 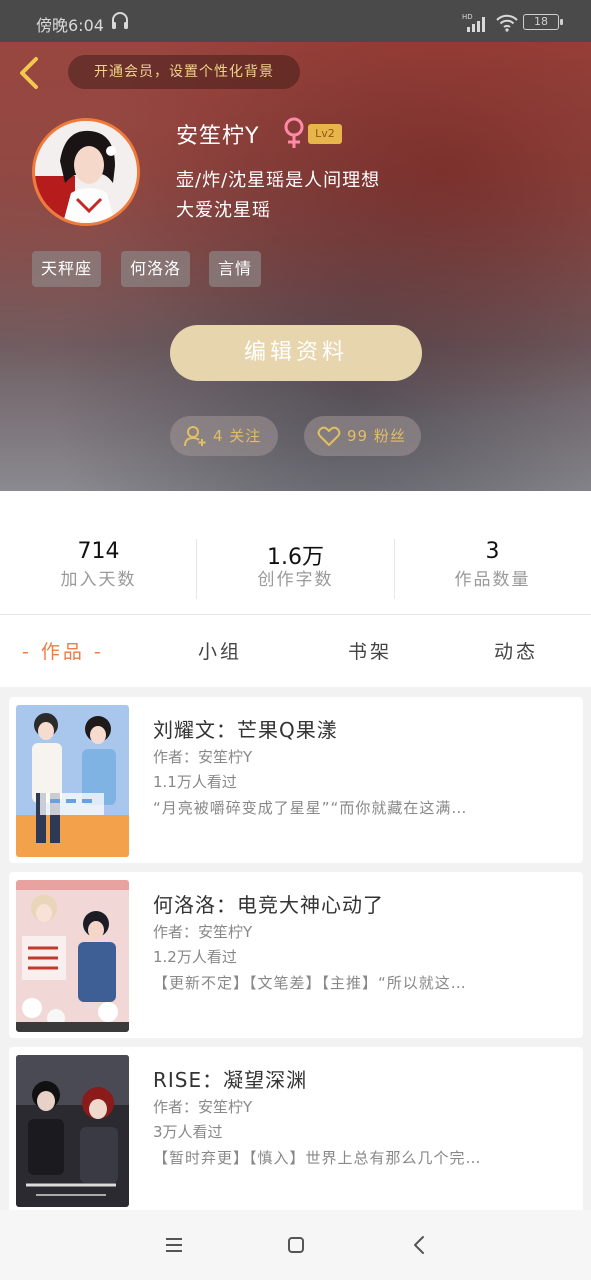 I want to click on back-icon, so click(x=420, y=1245).